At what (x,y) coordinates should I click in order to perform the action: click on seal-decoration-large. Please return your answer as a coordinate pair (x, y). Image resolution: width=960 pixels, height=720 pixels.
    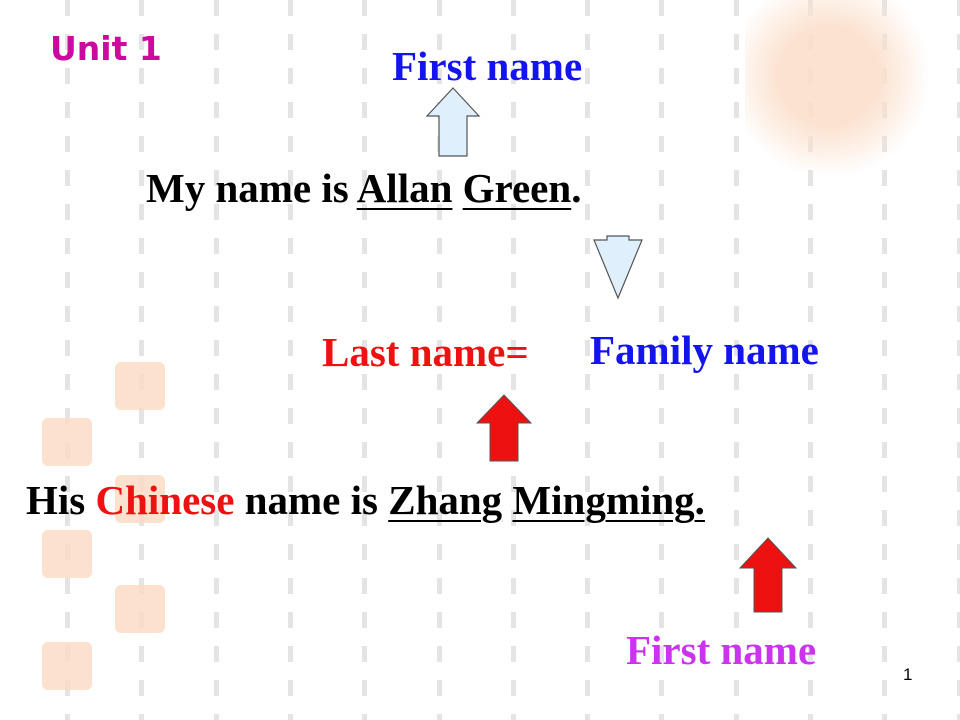
    Looking at the image, I should click on (850, 95).